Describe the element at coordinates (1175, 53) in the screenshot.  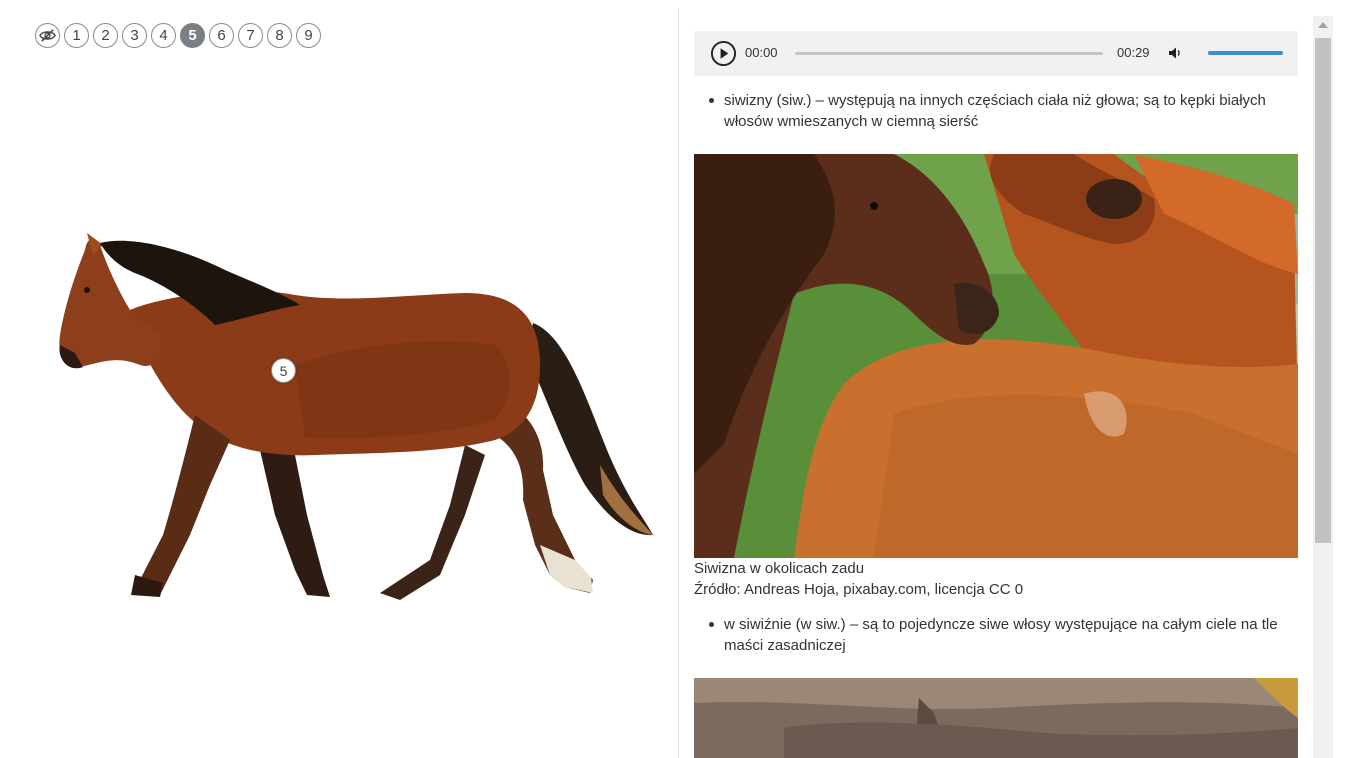
I see `volume-icon` at that location.